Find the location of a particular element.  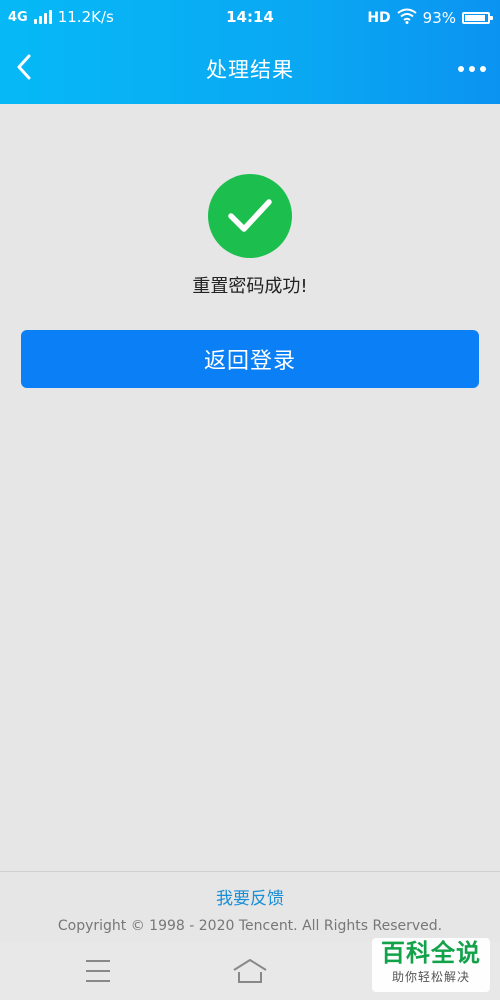

title-bar: 处理结果 is located at coordinates (250, 69).